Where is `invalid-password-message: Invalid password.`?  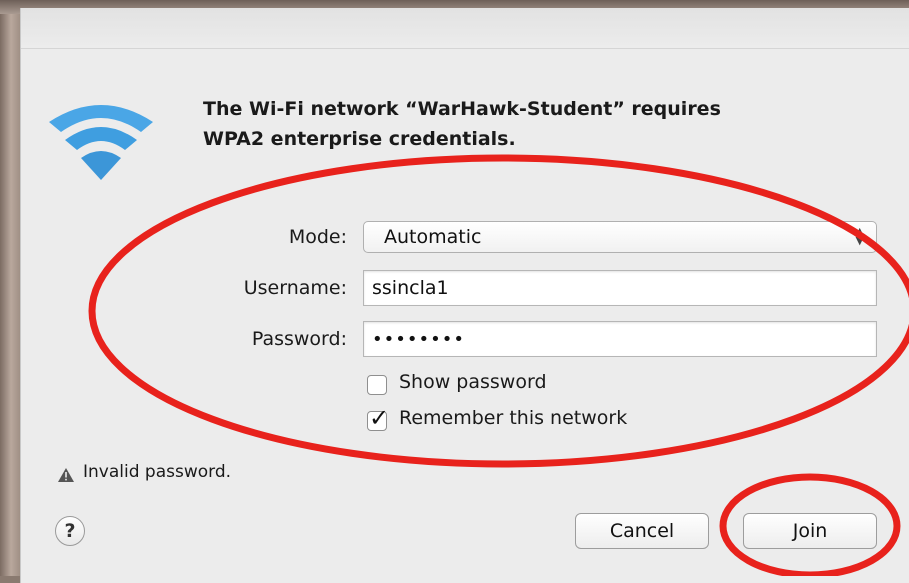 invalid-password-message: Invalid password. is located at coordinates (157, 472).